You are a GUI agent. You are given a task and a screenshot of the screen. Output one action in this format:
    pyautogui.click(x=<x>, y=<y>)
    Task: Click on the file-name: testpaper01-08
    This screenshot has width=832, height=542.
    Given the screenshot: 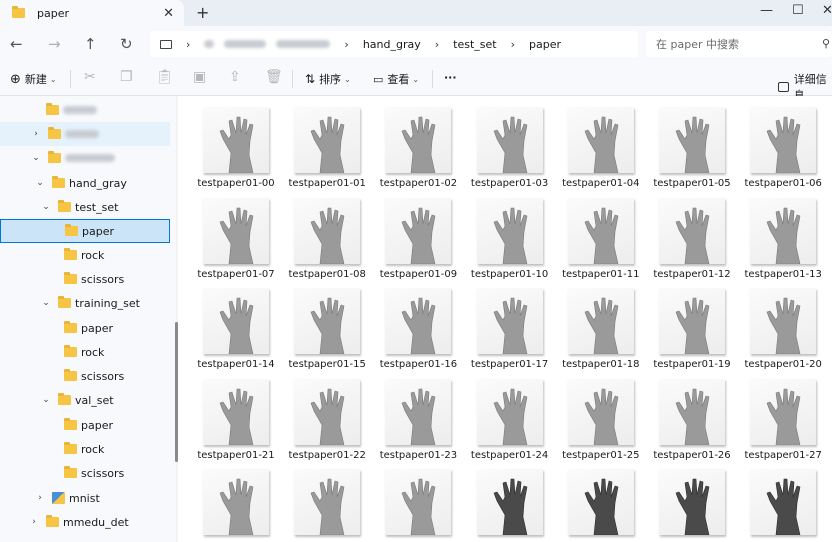 What is the action you would take?
    pyautogui.click(x=327, y=274)
    